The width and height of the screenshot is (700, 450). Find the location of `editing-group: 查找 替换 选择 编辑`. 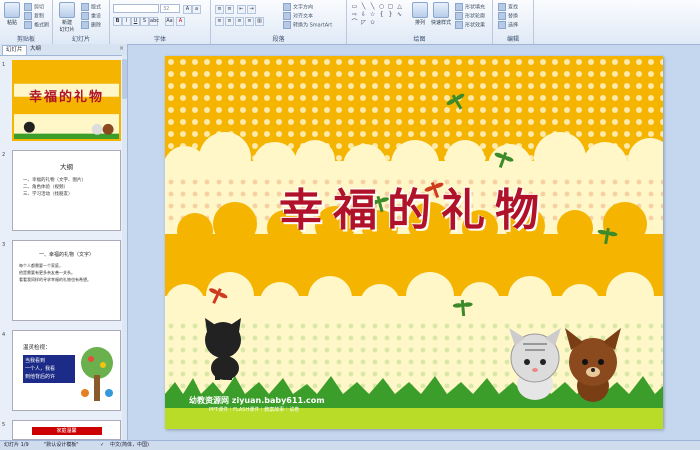

editing-group: 查找 替换 选择 编辑 is located at coordinates (513, 22).